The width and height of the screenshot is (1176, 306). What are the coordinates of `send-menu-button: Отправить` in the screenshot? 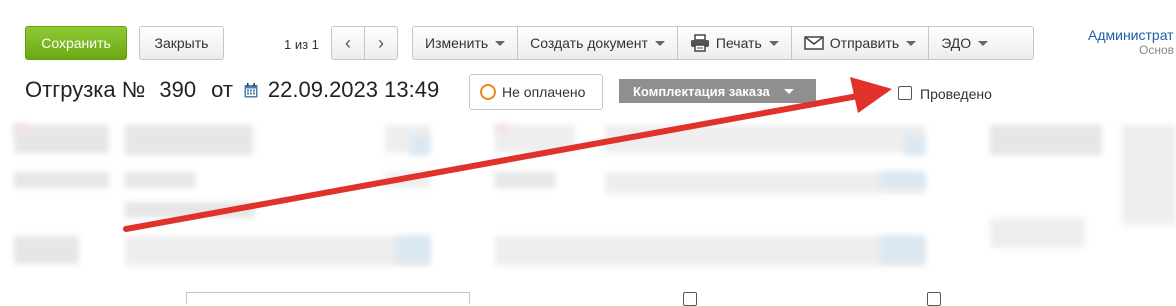 It's located at (861, 43).